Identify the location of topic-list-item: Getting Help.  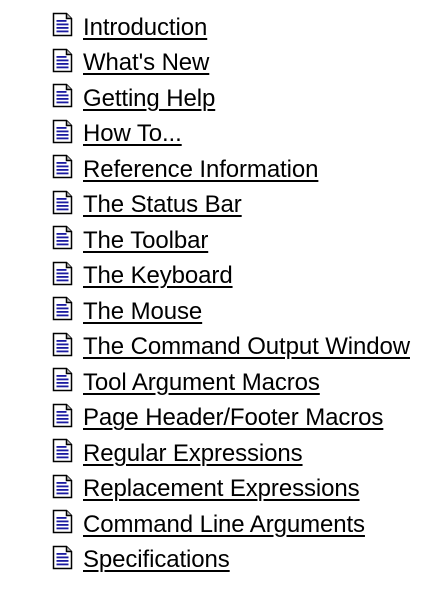
(231, 99).